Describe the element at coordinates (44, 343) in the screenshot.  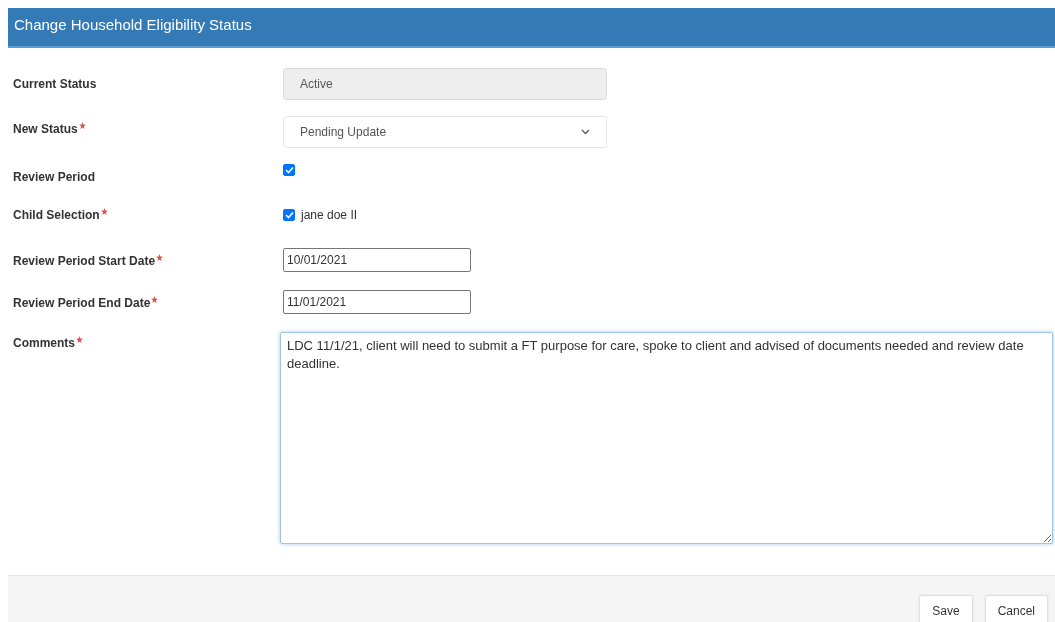
I see `field-label: Comments` at that location.